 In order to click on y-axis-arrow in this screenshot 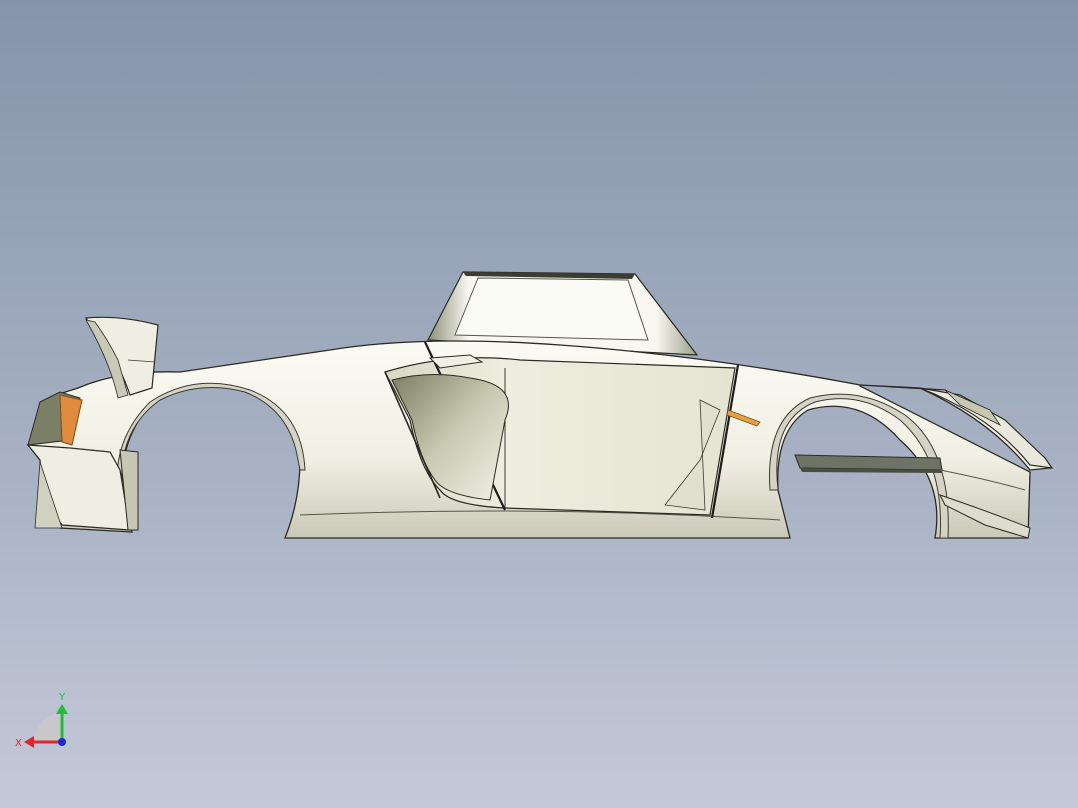, I will do `click(62, 709)`.